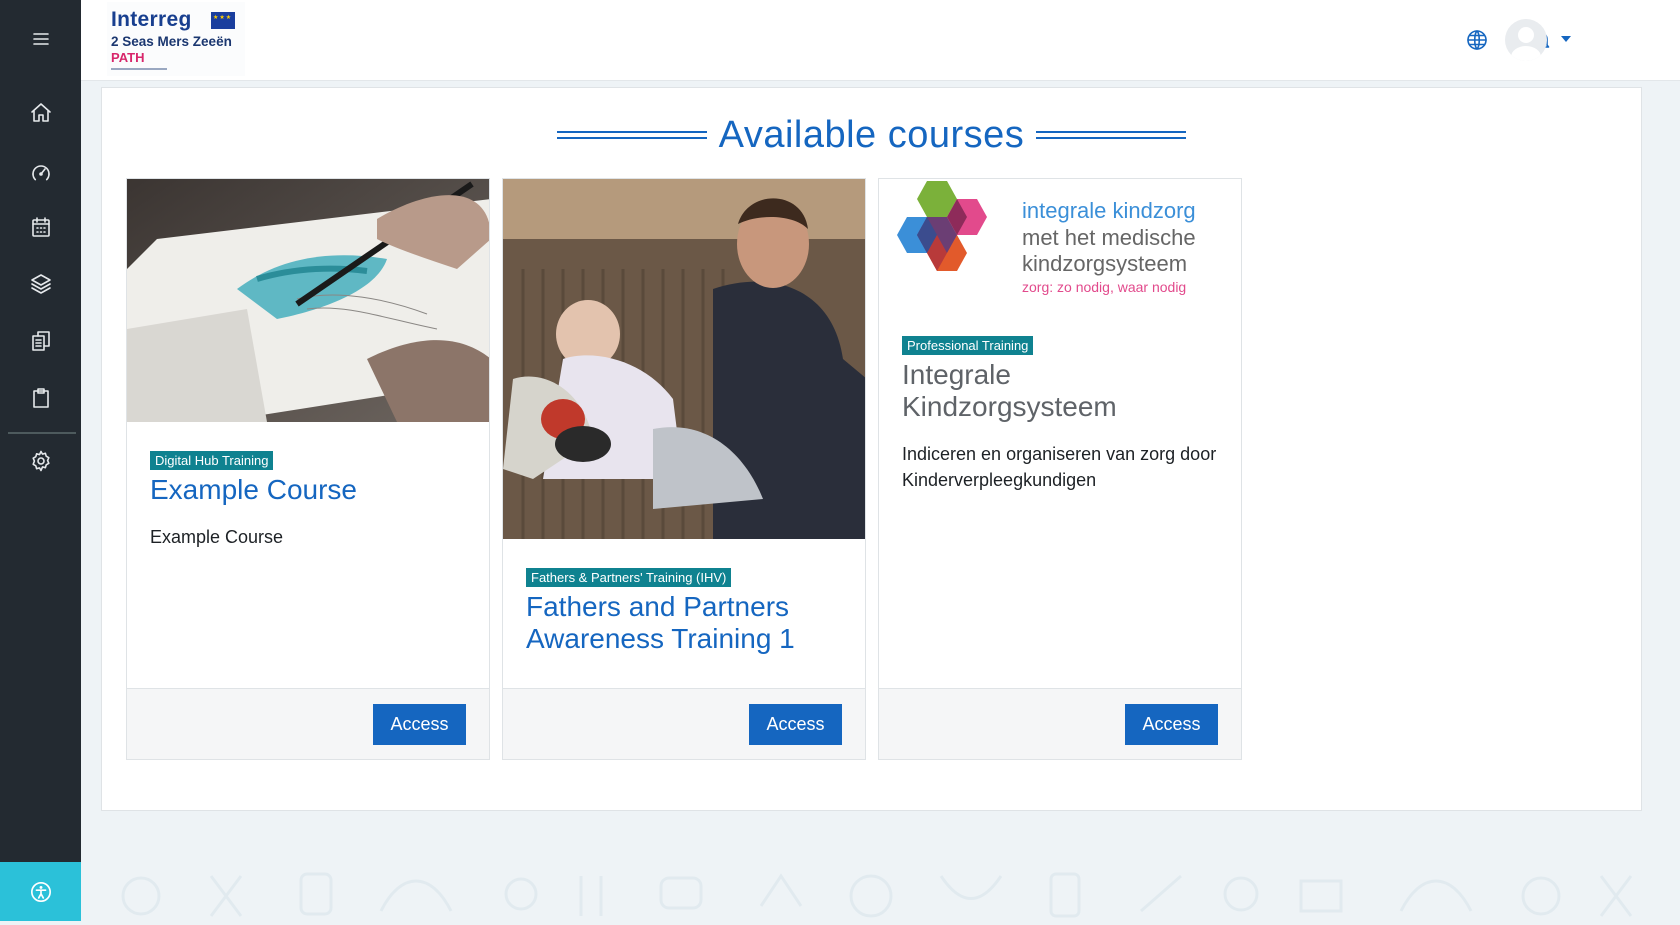 The width and height of the screenshot is (1680, 925). Describe the element at coordinates (128, 57) in the screenshot. I see `logo-line3: PATH` at that location.